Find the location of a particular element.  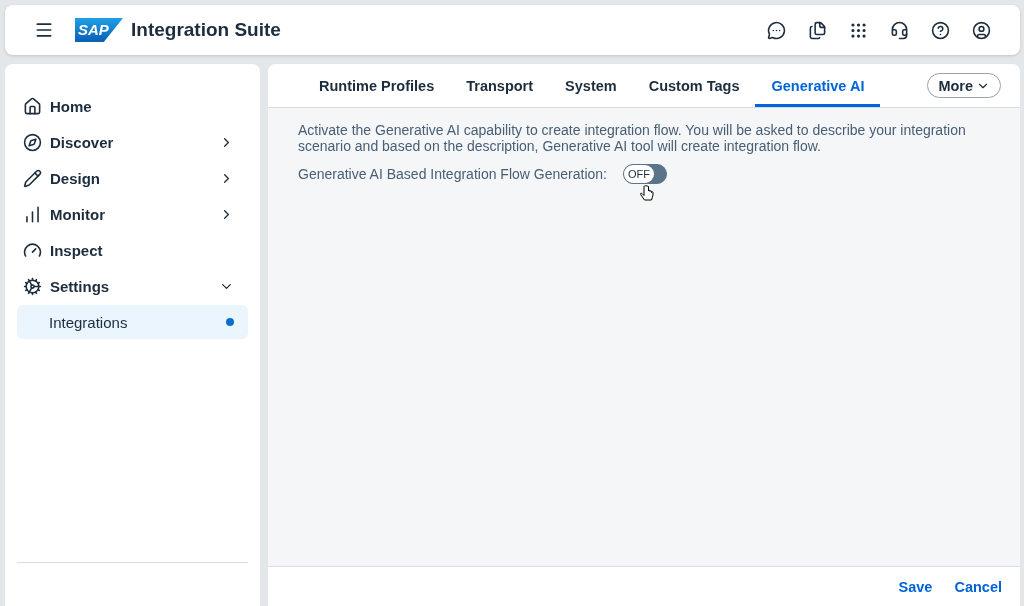

nav-item: Discover is located at coordinates (132, 142).